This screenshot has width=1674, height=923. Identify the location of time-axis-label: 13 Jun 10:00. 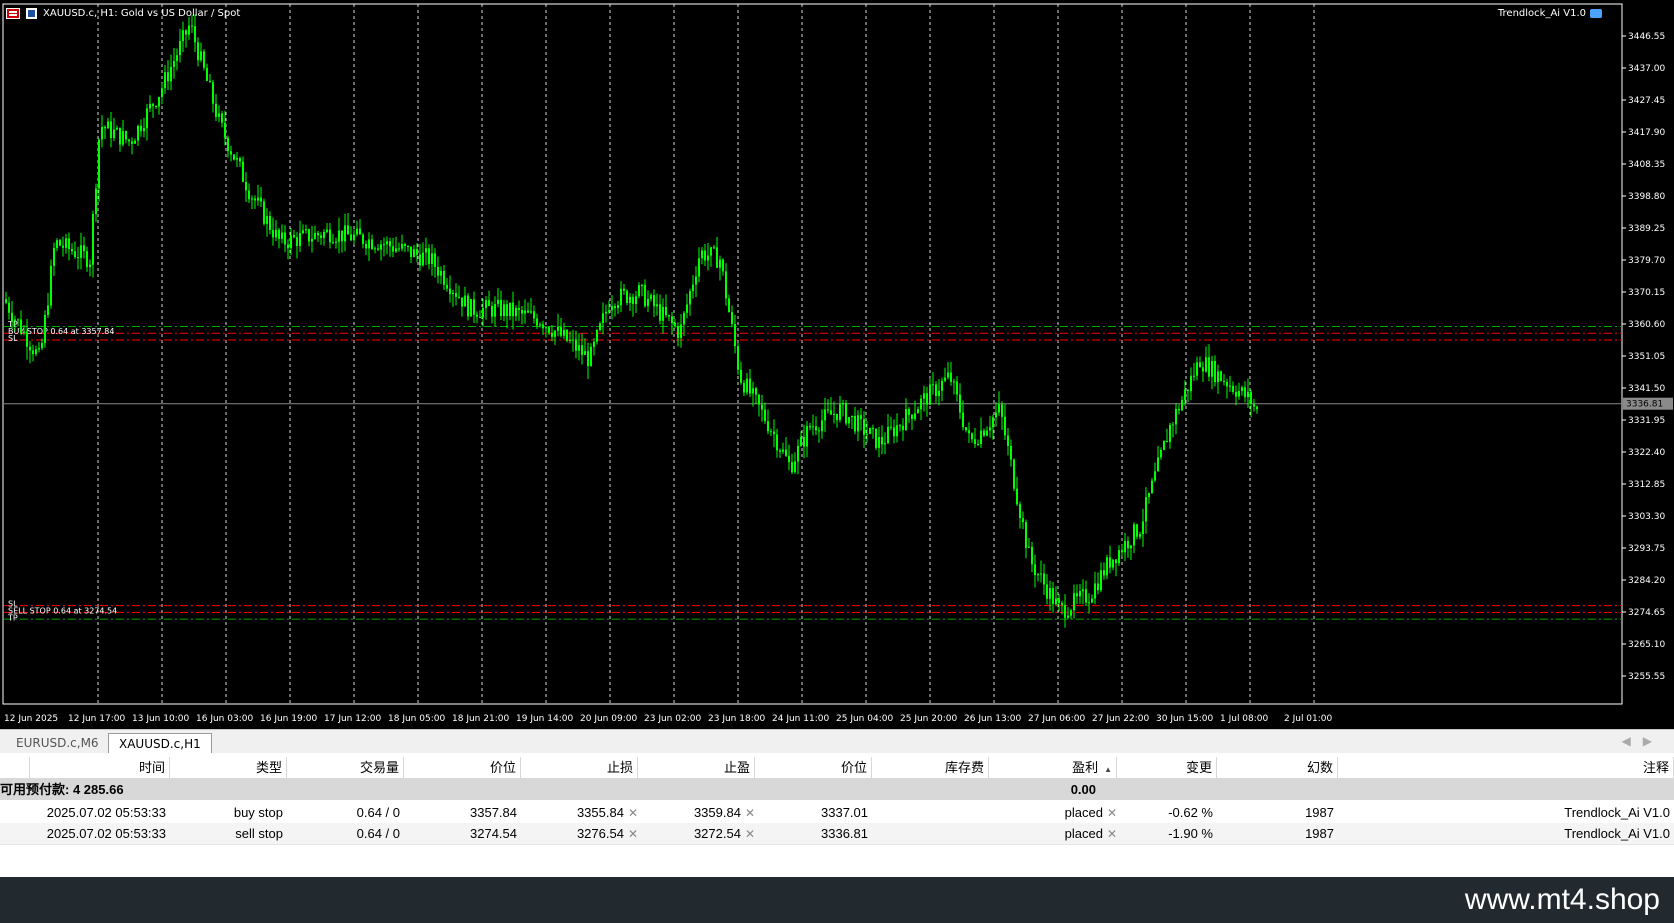
(160, 719).